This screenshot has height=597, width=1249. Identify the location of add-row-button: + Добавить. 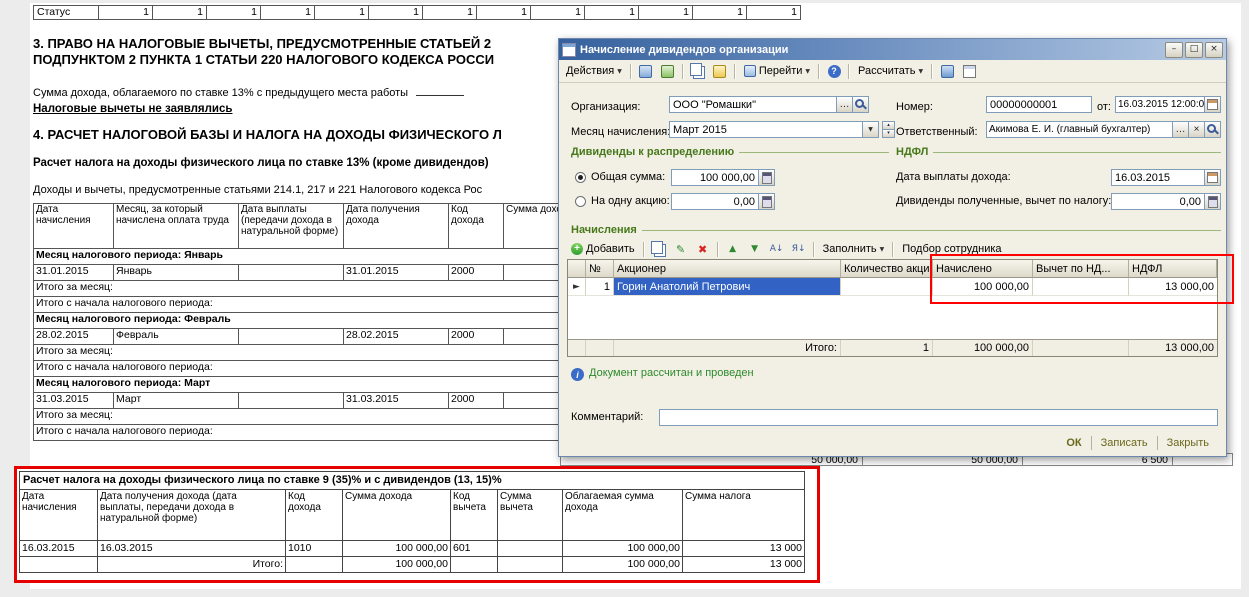
(603, 249).